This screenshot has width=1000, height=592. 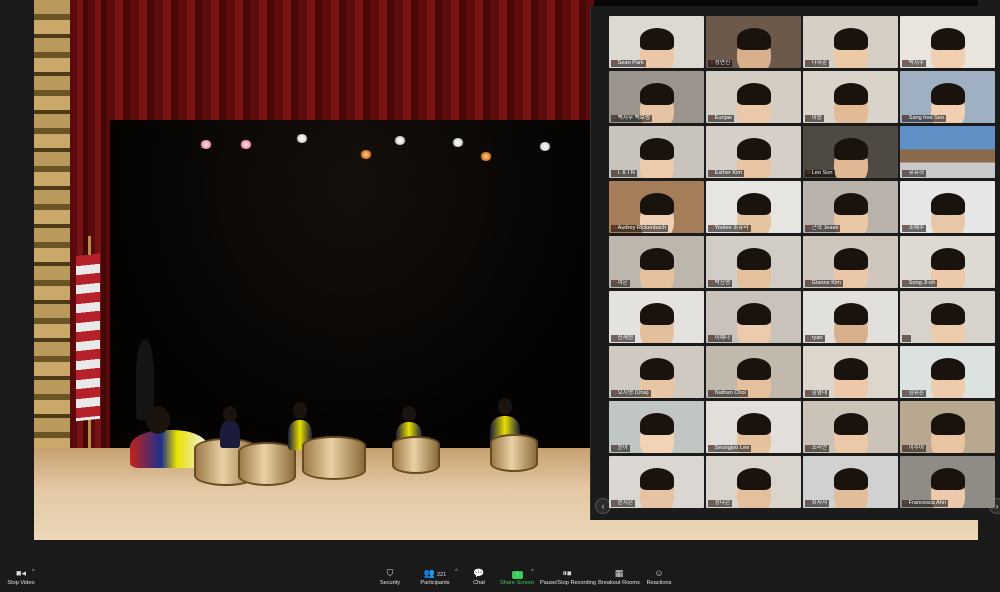 What do you see at coordinates (825, 228) in the screenshot?
I see `participant-name: 근혁 Jease` at bounding box center [825, 228].